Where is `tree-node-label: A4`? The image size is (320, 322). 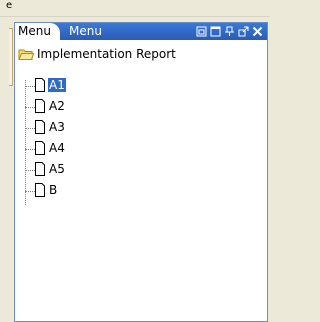 tree-node-label: A4 is located at coordinates (57, 148).